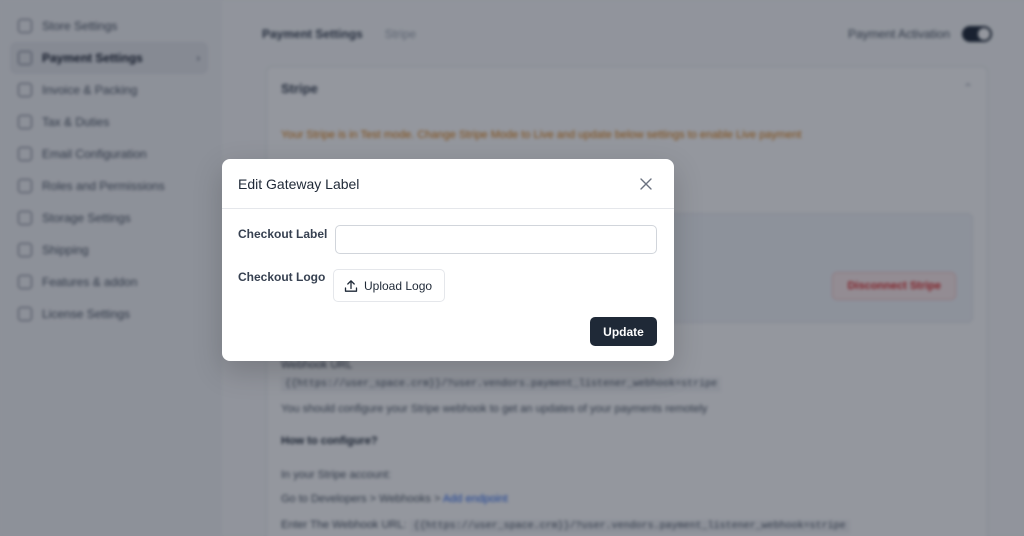  I want to click on close-button, so click(646, 184).